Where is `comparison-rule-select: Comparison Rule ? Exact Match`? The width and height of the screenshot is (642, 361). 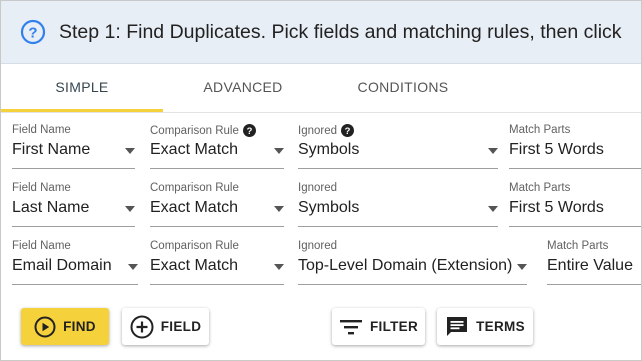
comparison-rule-select: Comparison Rule ? Exact Match is located at coordinates (217, 146).